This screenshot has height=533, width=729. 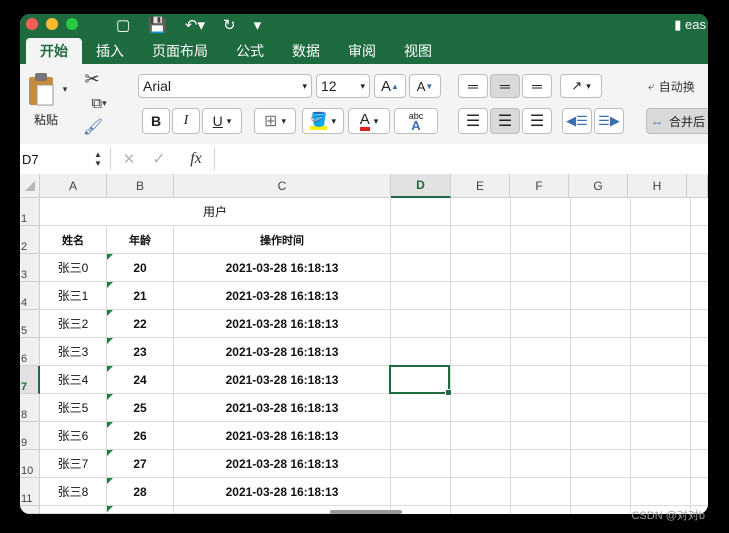 I want to click on row-header-11: 11, so click(x=30, y=492).